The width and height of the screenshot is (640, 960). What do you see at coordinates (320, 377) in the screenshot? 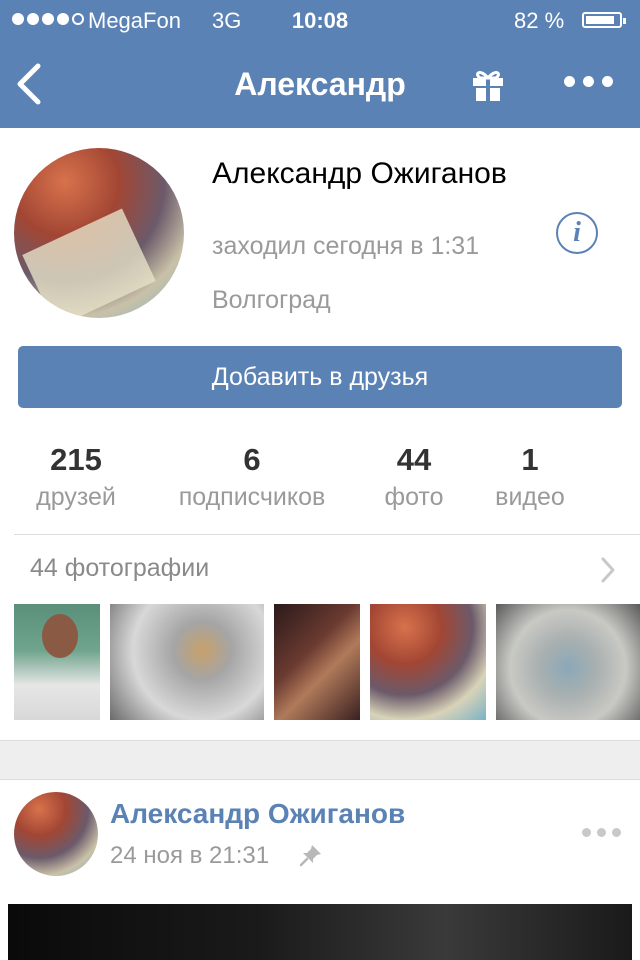
I see `add-friend-button: Добавить в друзья` at bounding box center [320, 377].